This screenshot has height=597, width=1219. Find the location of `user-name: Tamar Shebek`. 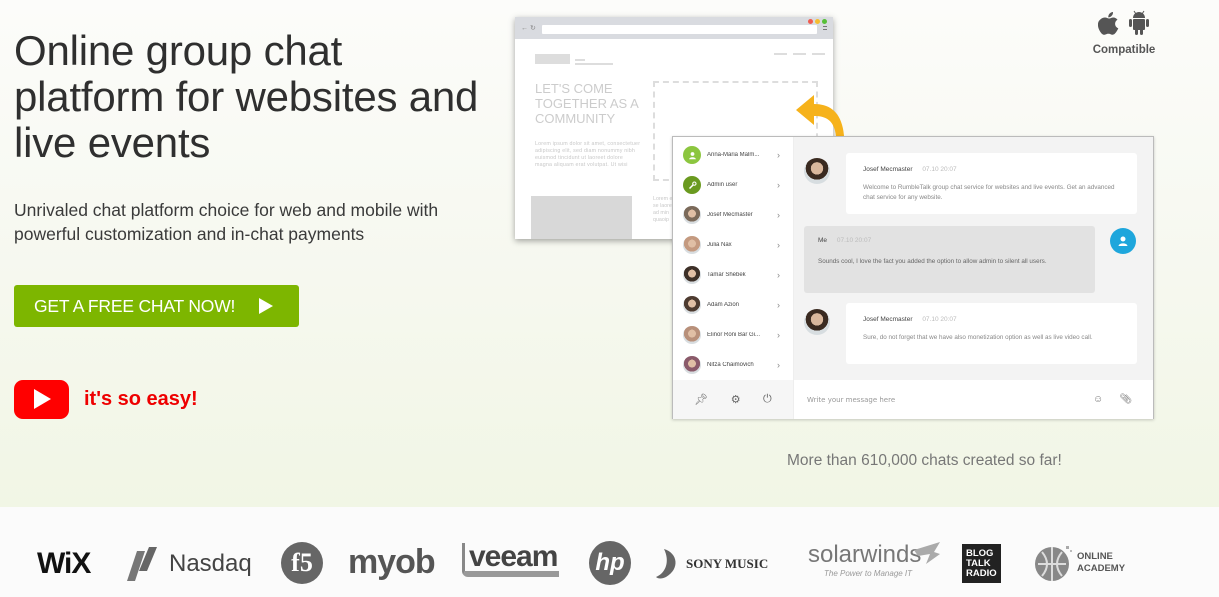

user-name: Tamar Shebek is located at coordinates (726, 275).